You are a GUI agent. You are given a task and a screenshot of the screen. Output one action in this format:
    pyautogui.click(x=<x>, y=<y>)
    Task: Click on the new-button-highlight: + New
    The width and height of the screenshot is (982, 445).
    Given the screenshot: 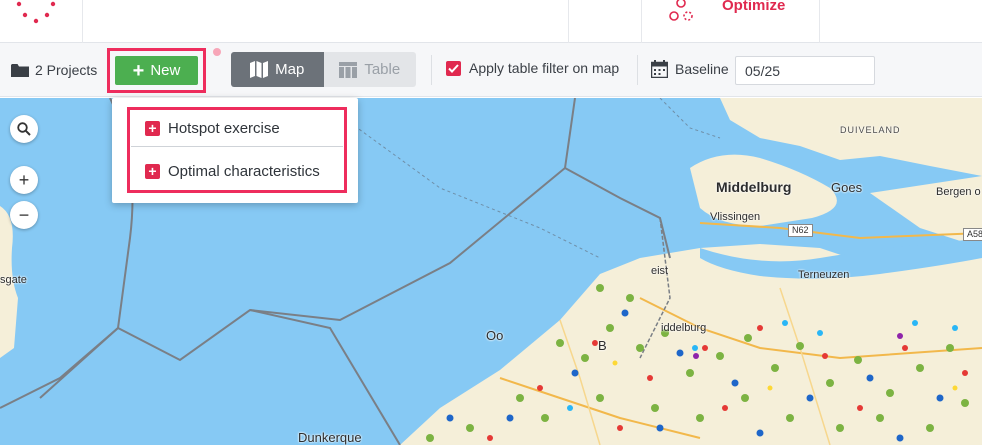 What is the action you would take?
    pyautogui.click(x=156, y=70)
    